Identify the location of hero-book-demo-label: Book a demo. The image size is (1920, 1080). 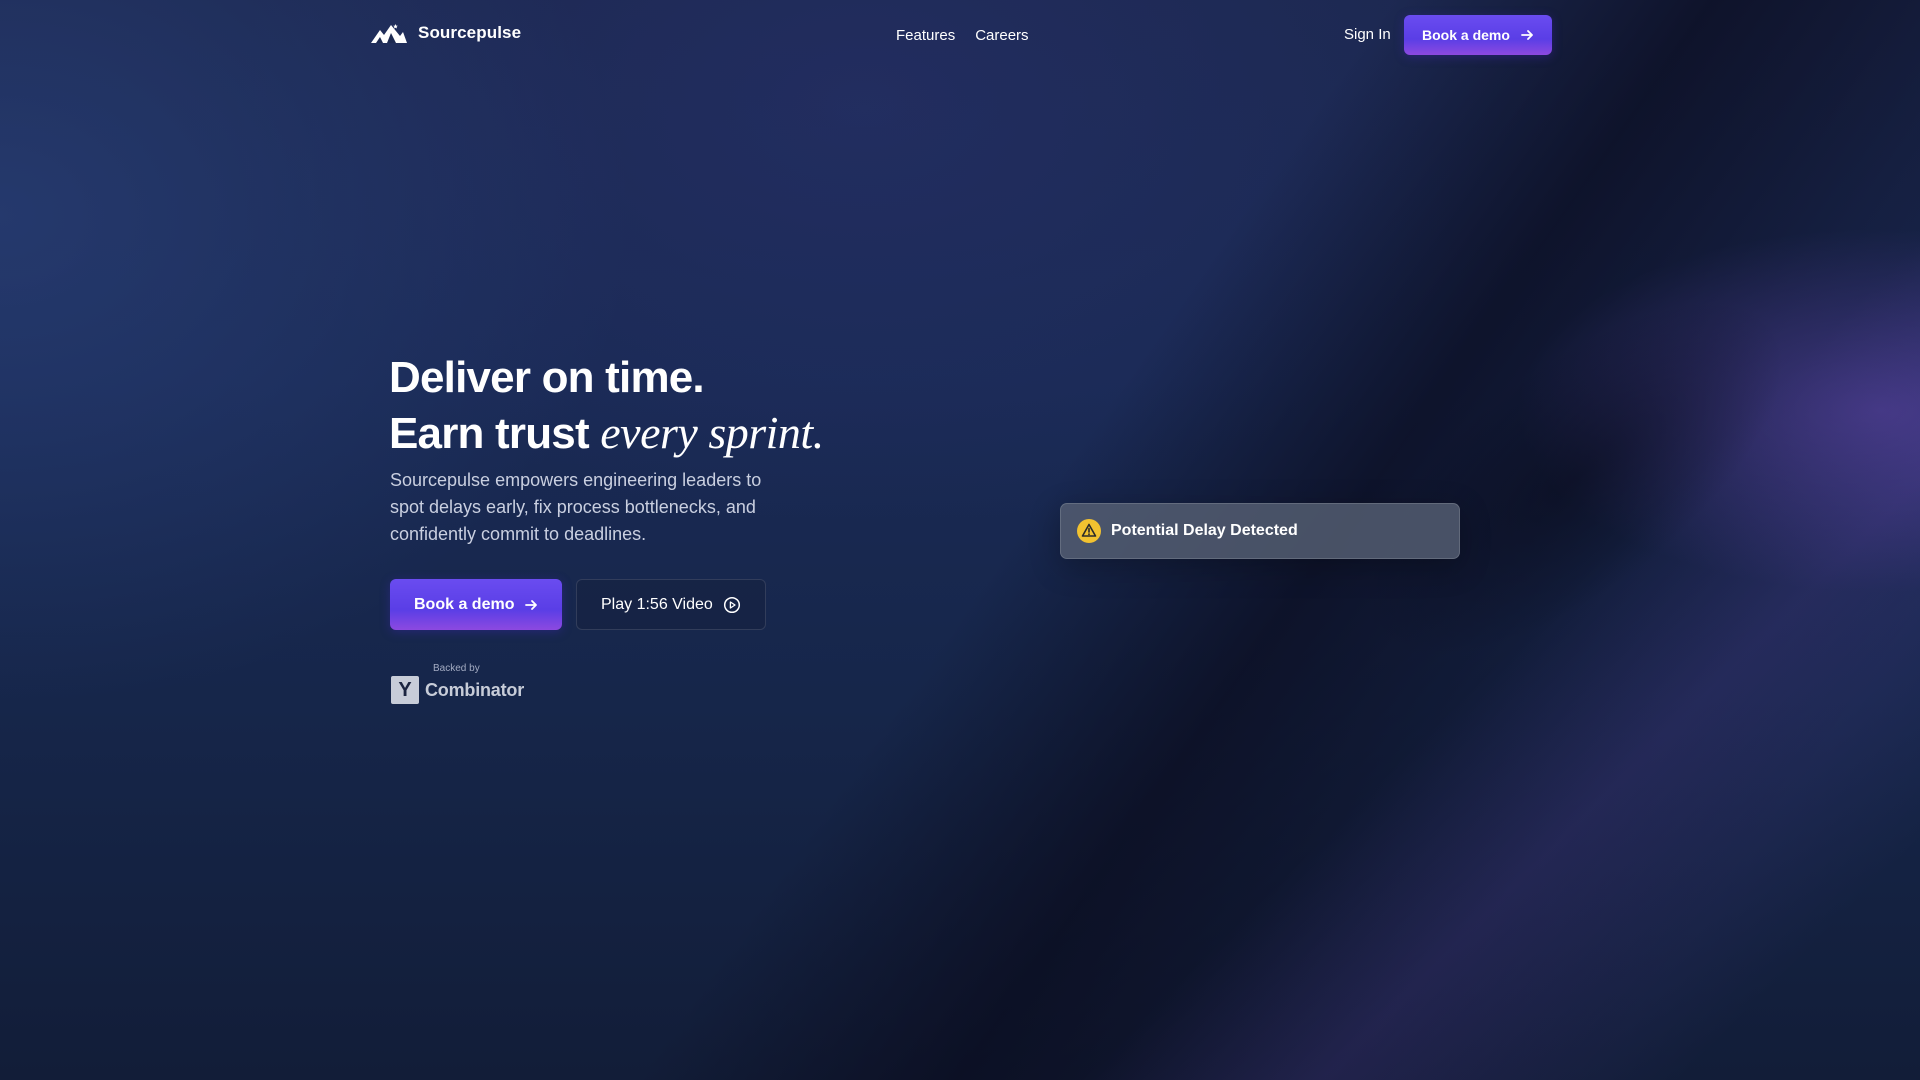
(464, 604).